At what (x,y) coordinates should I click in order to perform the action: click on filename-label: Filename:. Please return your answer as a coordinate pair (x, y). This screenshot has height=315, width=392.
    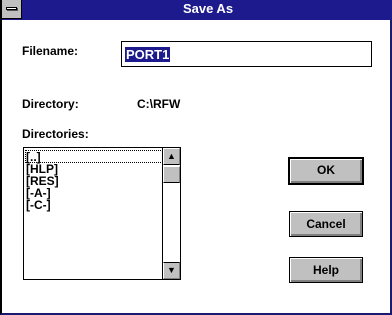
    Looking at the image, I should click on (50, 51).